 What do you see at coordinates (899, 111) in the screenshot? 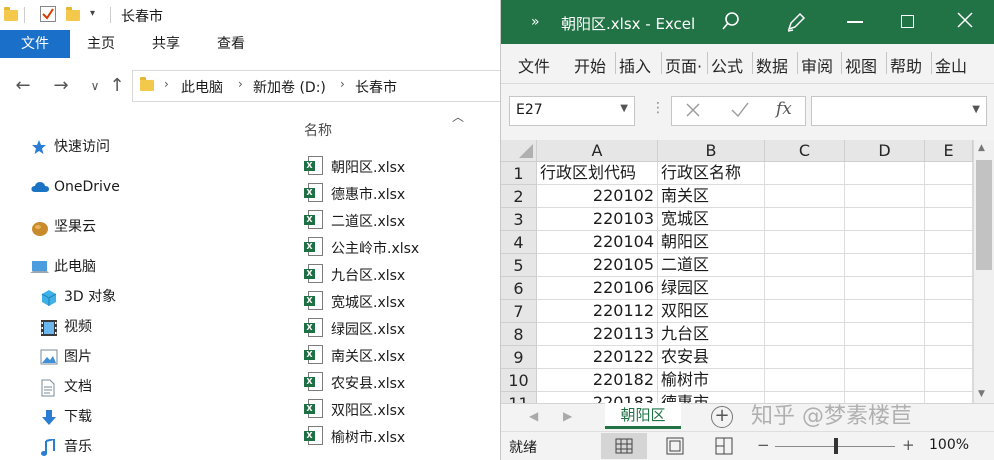
I see `formula-input: ▼` at bounding box center [899, 111].